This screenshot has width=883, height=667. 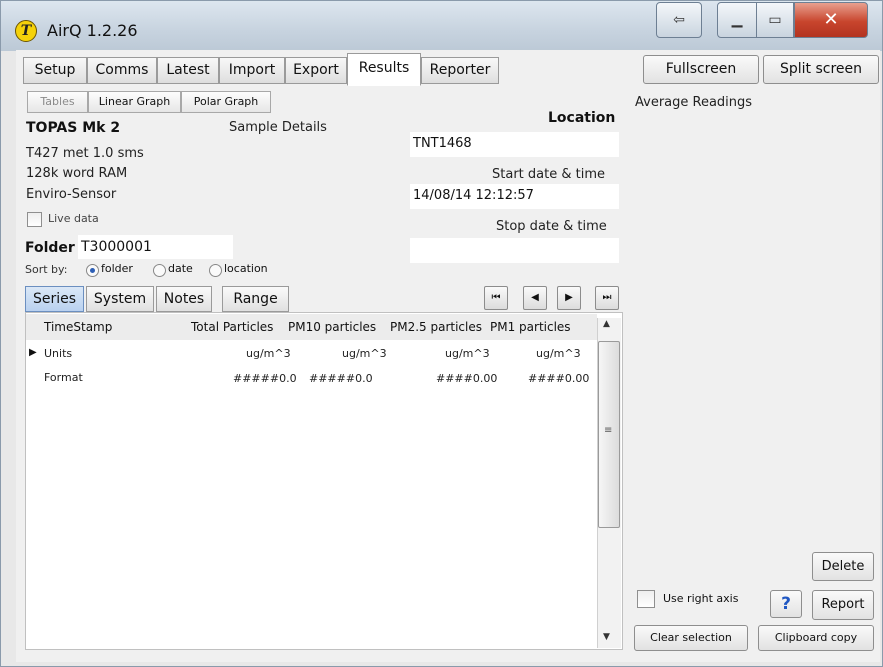 I want to click on column-header: Total Particles, so click(x=232, y=327).